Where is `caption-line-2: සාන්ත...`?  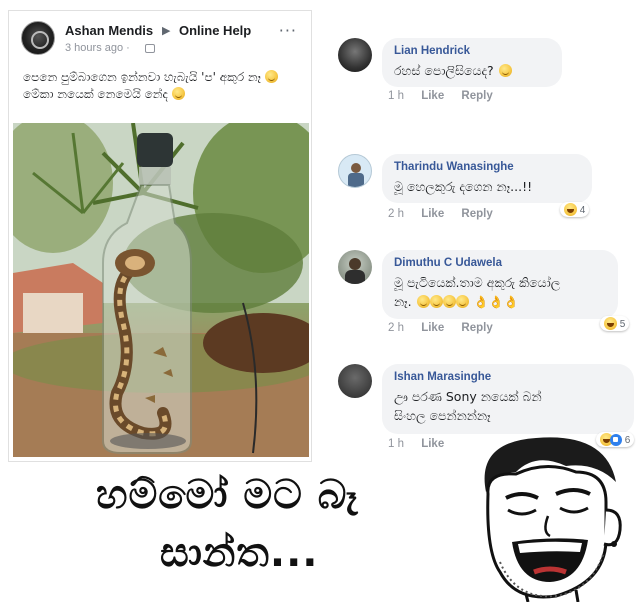
caption-line-2: සාන්ත... is located at coordinates (239, 553).